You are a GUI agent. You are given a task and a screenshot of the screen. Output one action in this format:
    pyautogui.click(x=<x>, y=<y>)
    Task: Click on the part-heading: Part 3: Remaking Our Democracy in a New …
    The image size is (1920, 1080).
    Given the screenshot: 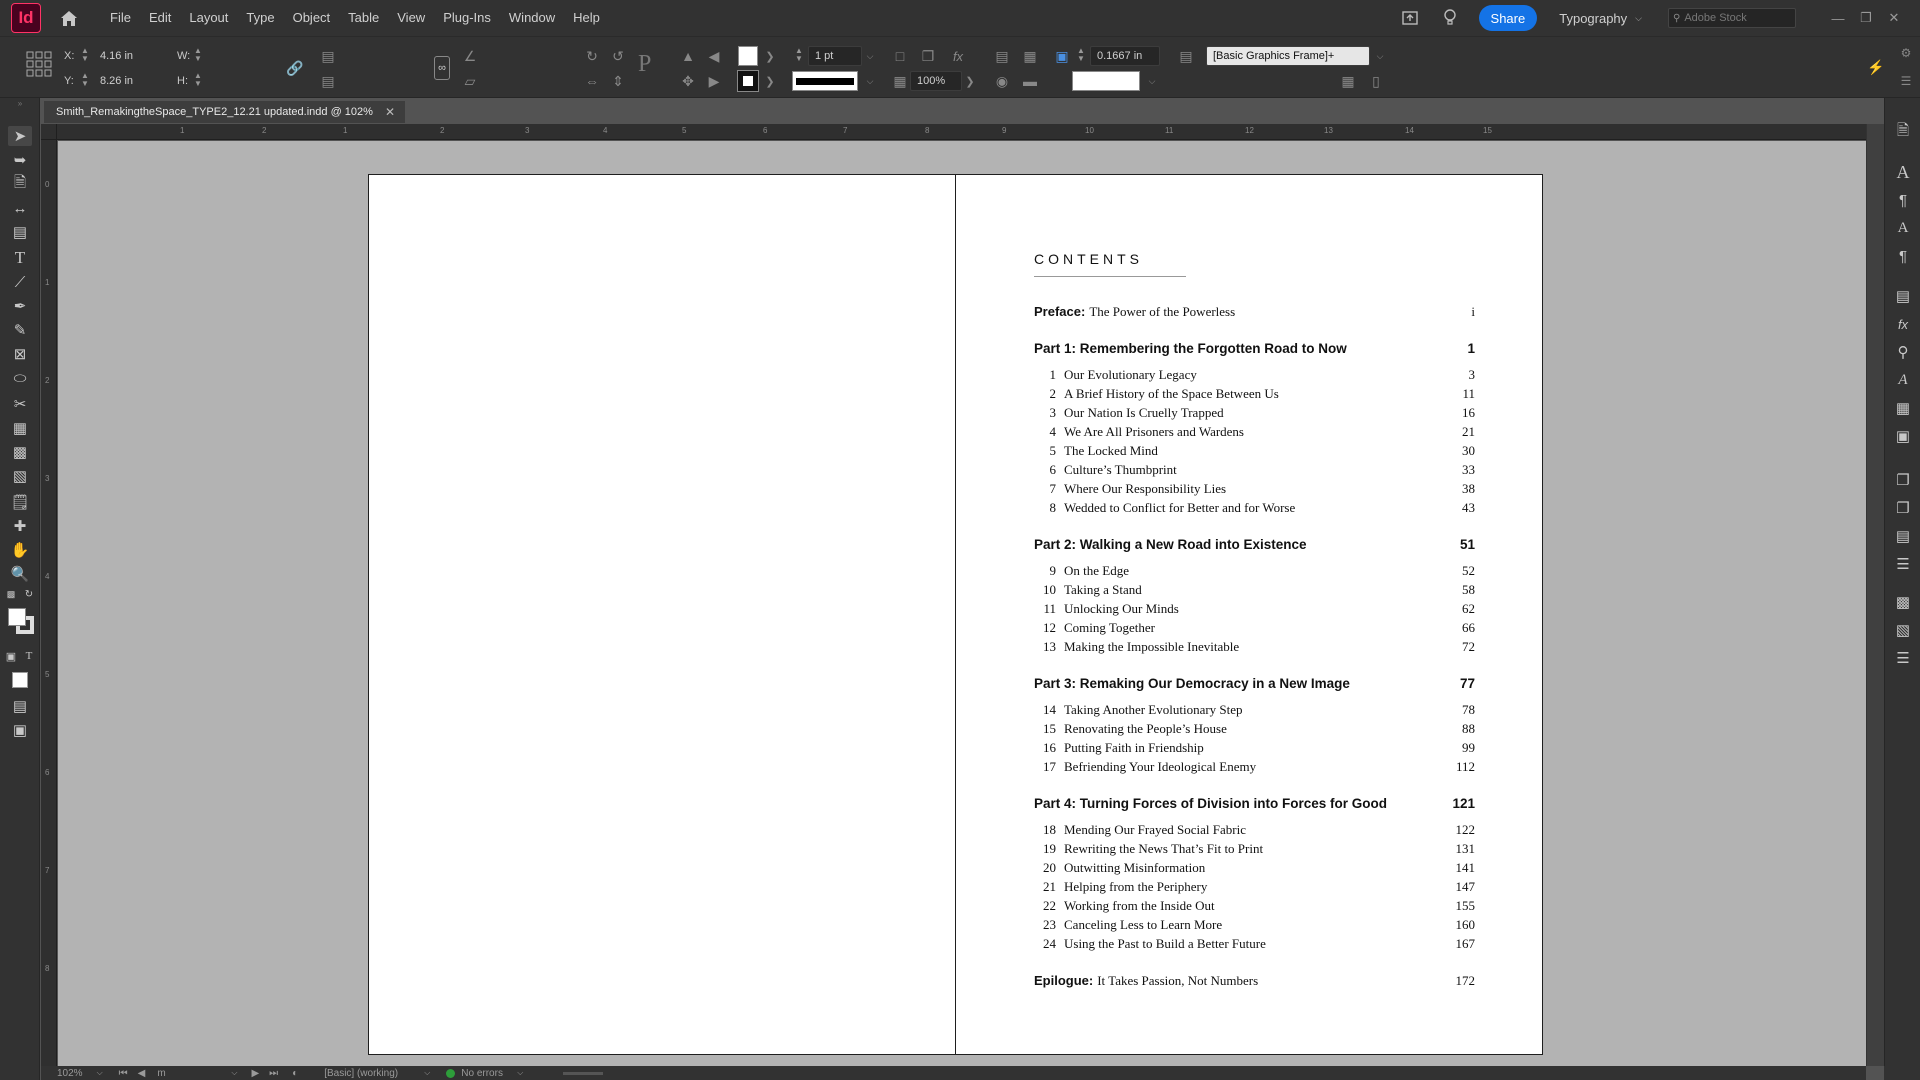 What is the action you would take?
    pyautogui.click(x=1254, y=683)
    